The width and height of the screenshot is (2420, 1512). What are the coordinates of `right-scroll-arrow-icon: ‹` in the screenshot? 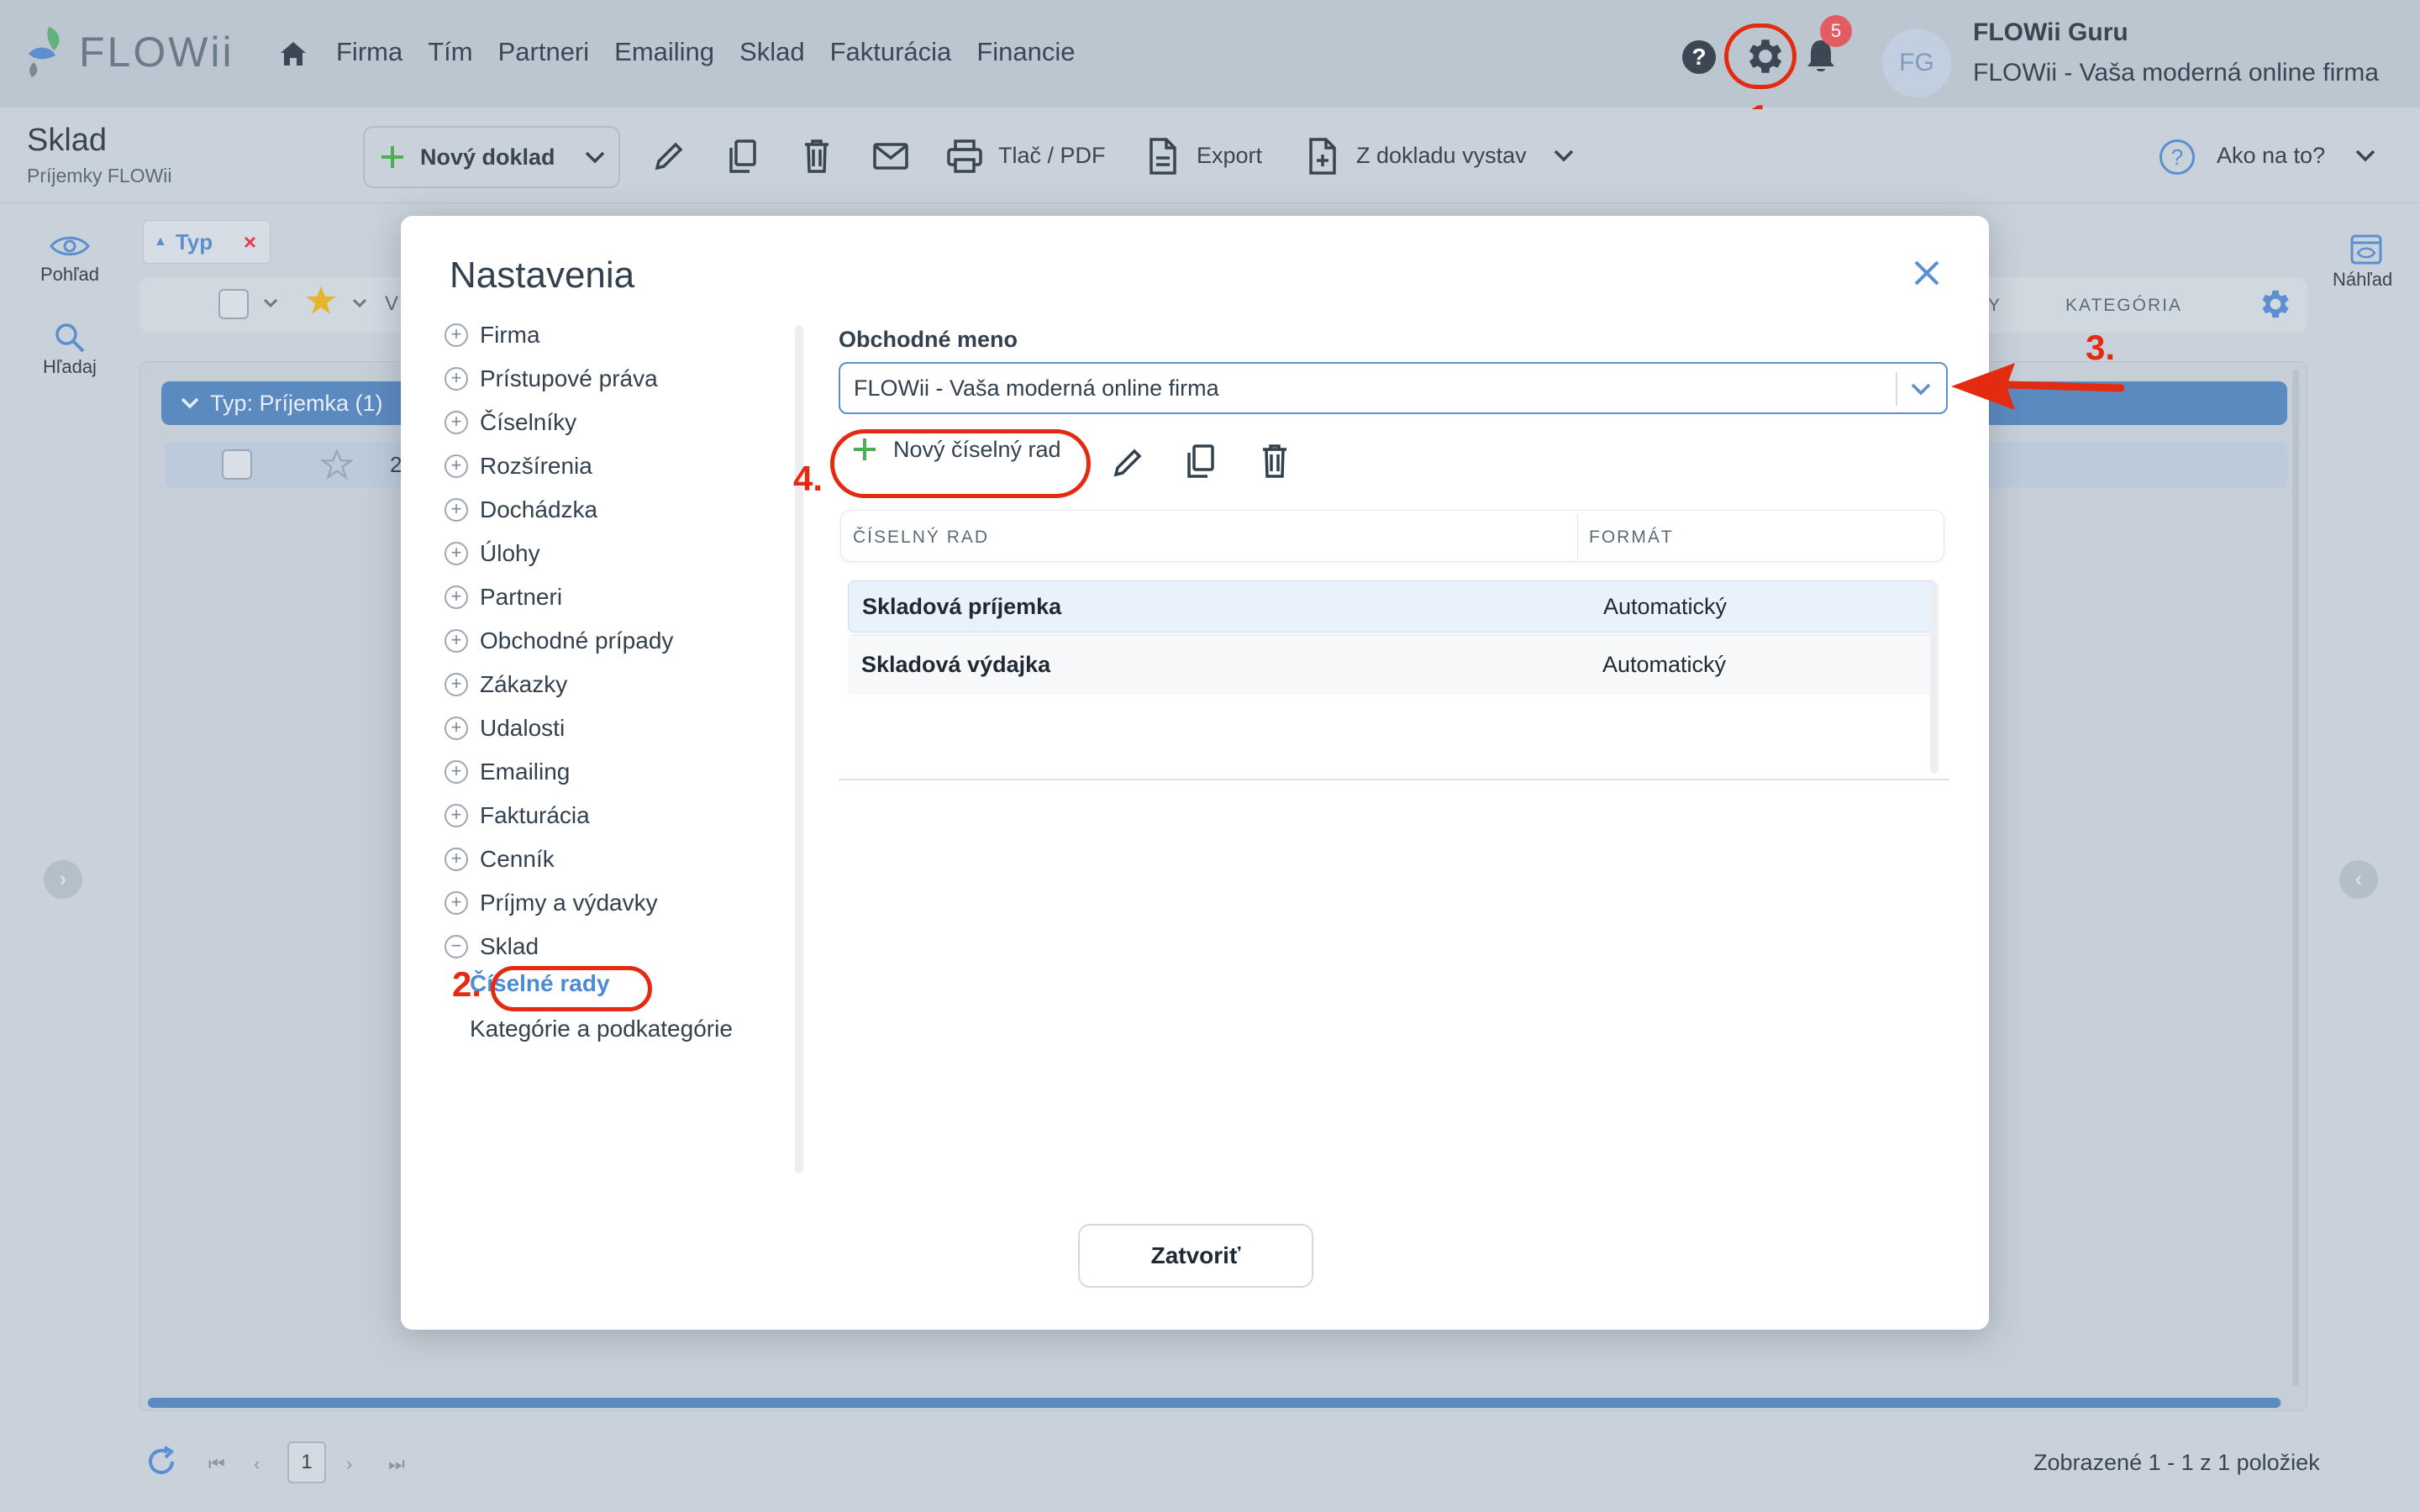 It's located at (2358, 879).